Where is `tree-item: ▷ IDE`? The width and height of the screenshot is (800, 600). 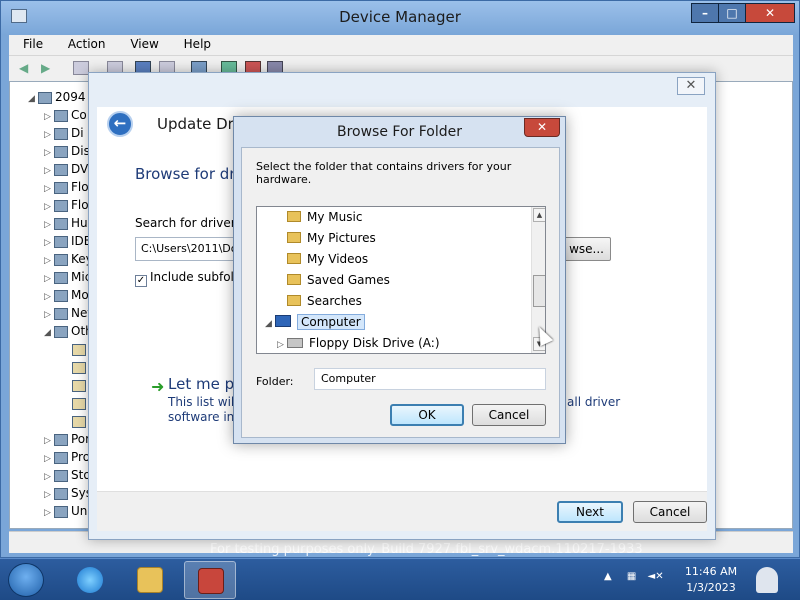 tree-item: ▷ IDE is located at coordinates (67, 241).